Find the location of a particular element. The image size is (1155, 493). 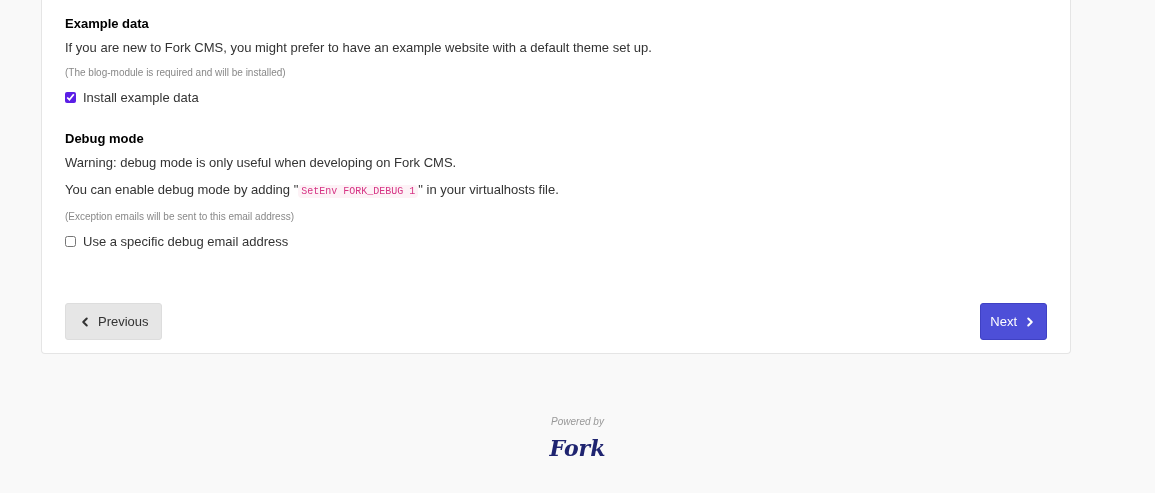

previous-button: Previous is located at coordinates (113, 321).